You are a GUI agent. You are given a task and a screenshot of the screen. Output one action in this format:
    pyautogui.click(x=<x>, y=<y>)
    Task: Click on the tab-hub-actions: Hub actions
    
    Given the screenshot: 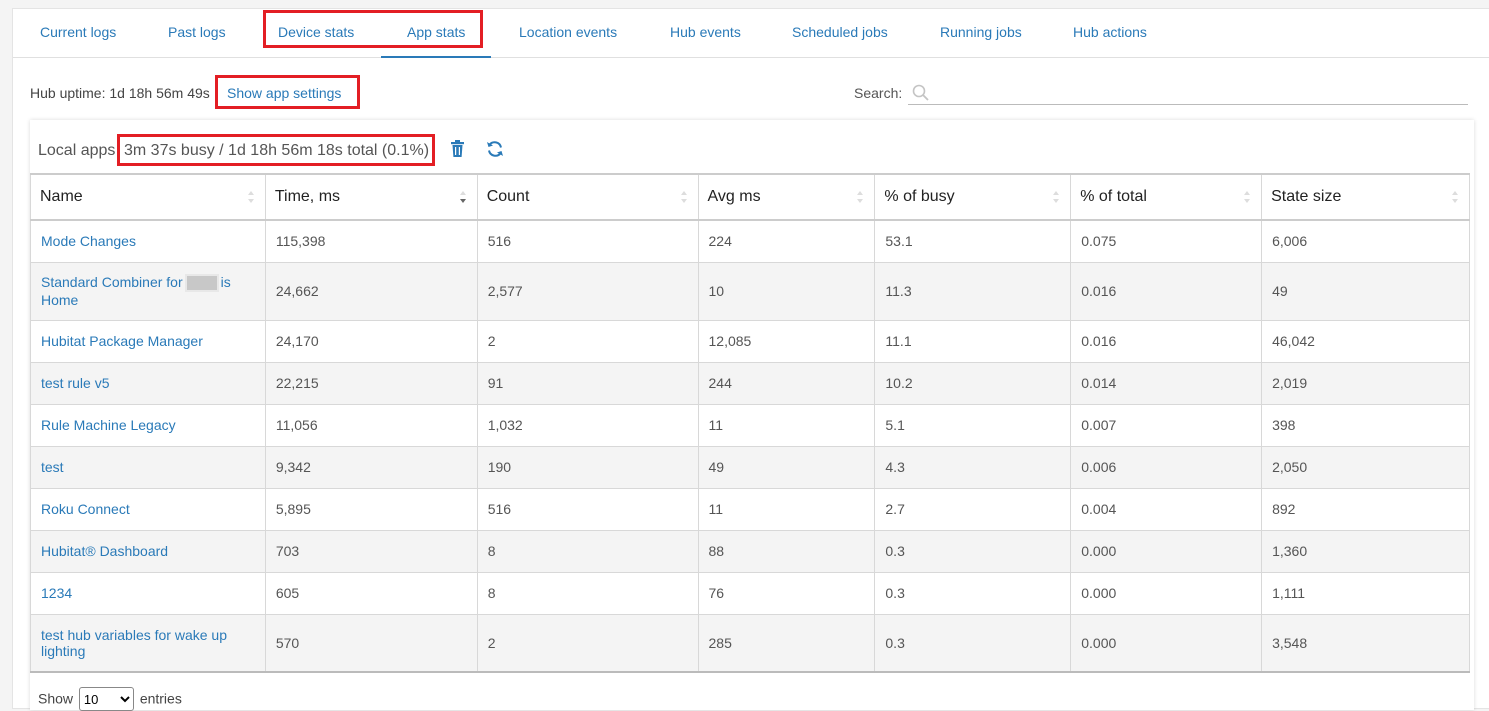 What is the action you would take?
    pyautogui.click(x=1110, y=32)
    